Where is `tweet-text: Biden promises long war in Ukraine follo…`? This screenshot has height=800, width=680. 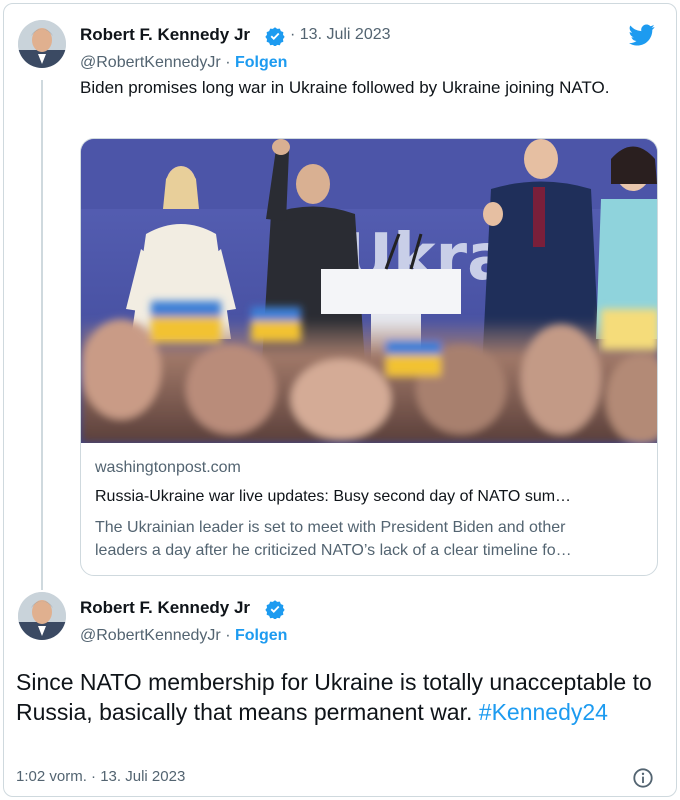
tweet-text: Biden promises long war in Ukraine follo… is located at coordinates (345, 87).